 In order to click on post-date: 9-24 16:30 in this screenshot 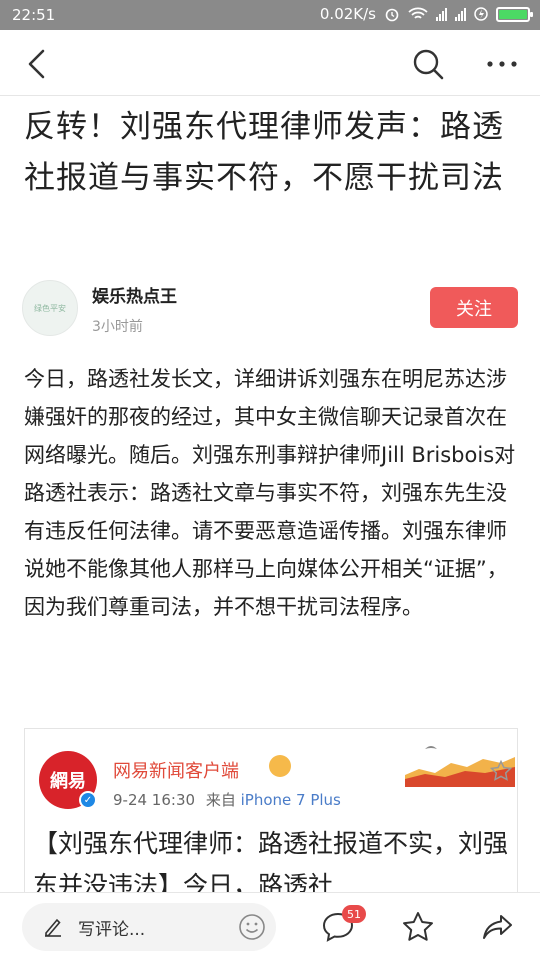, I will do `click(154, 800)`.